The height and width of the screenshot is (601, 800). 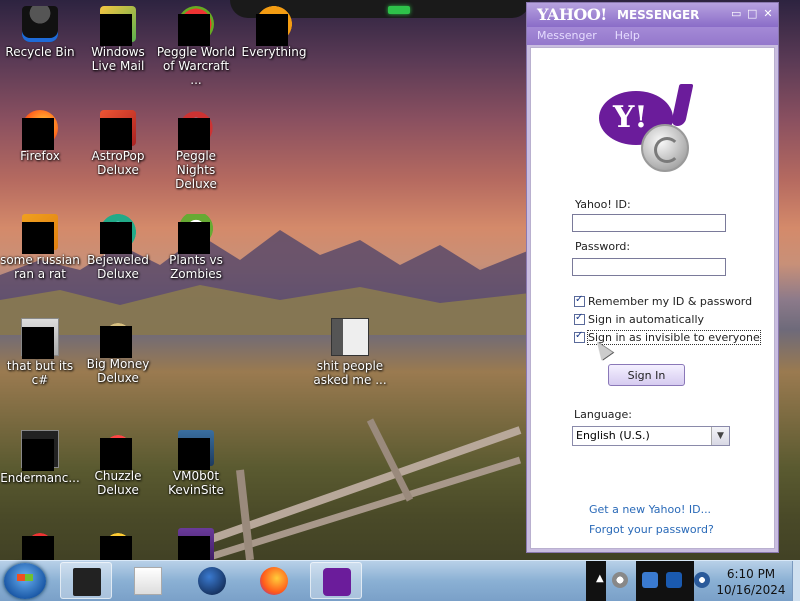 I want to click on peggle-nights-icon, so click(x=196, y=130).